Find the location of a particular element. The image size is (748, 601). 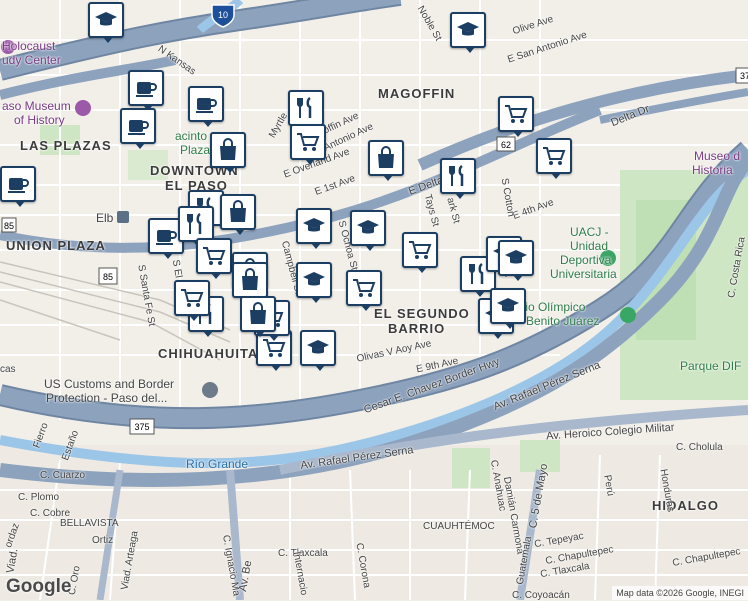

street-cuarzo: C. Cuarzo is located at coordinates (63, 475).